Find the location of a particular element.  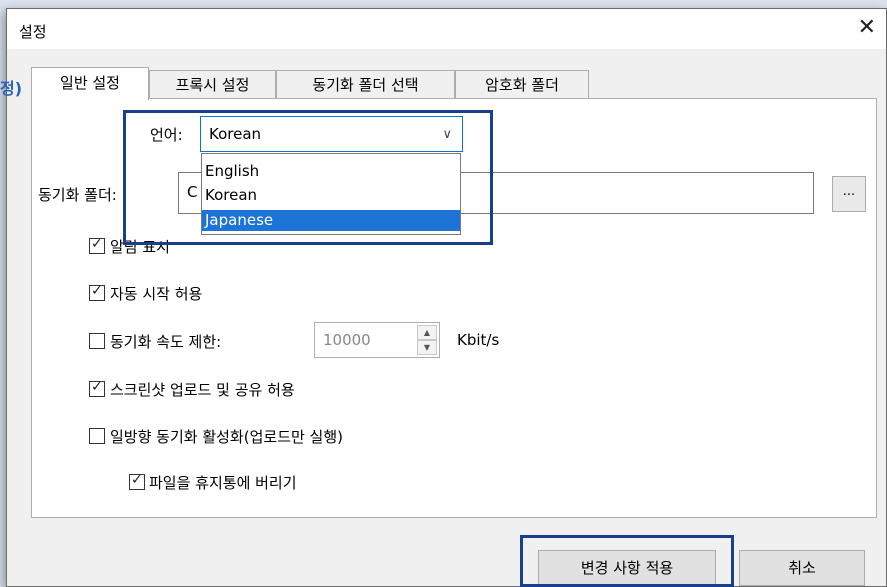

chevron-down-icon: ∨ is located at coordinates (447, 134).